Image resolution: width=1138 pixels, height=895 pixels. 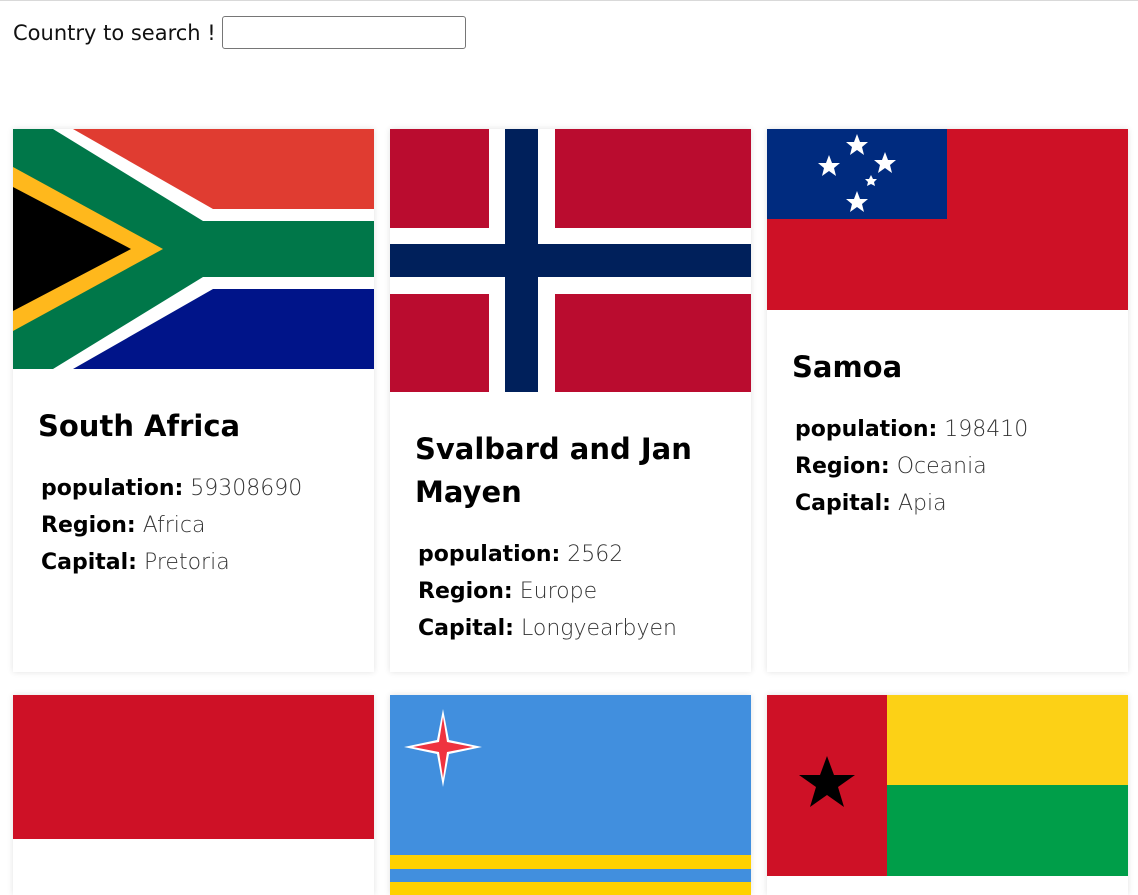 What do you see at coordinates (947, 785) in the screenshot?
I see `guinea-bissau-flag-icon` at bounding box center [947, 785].